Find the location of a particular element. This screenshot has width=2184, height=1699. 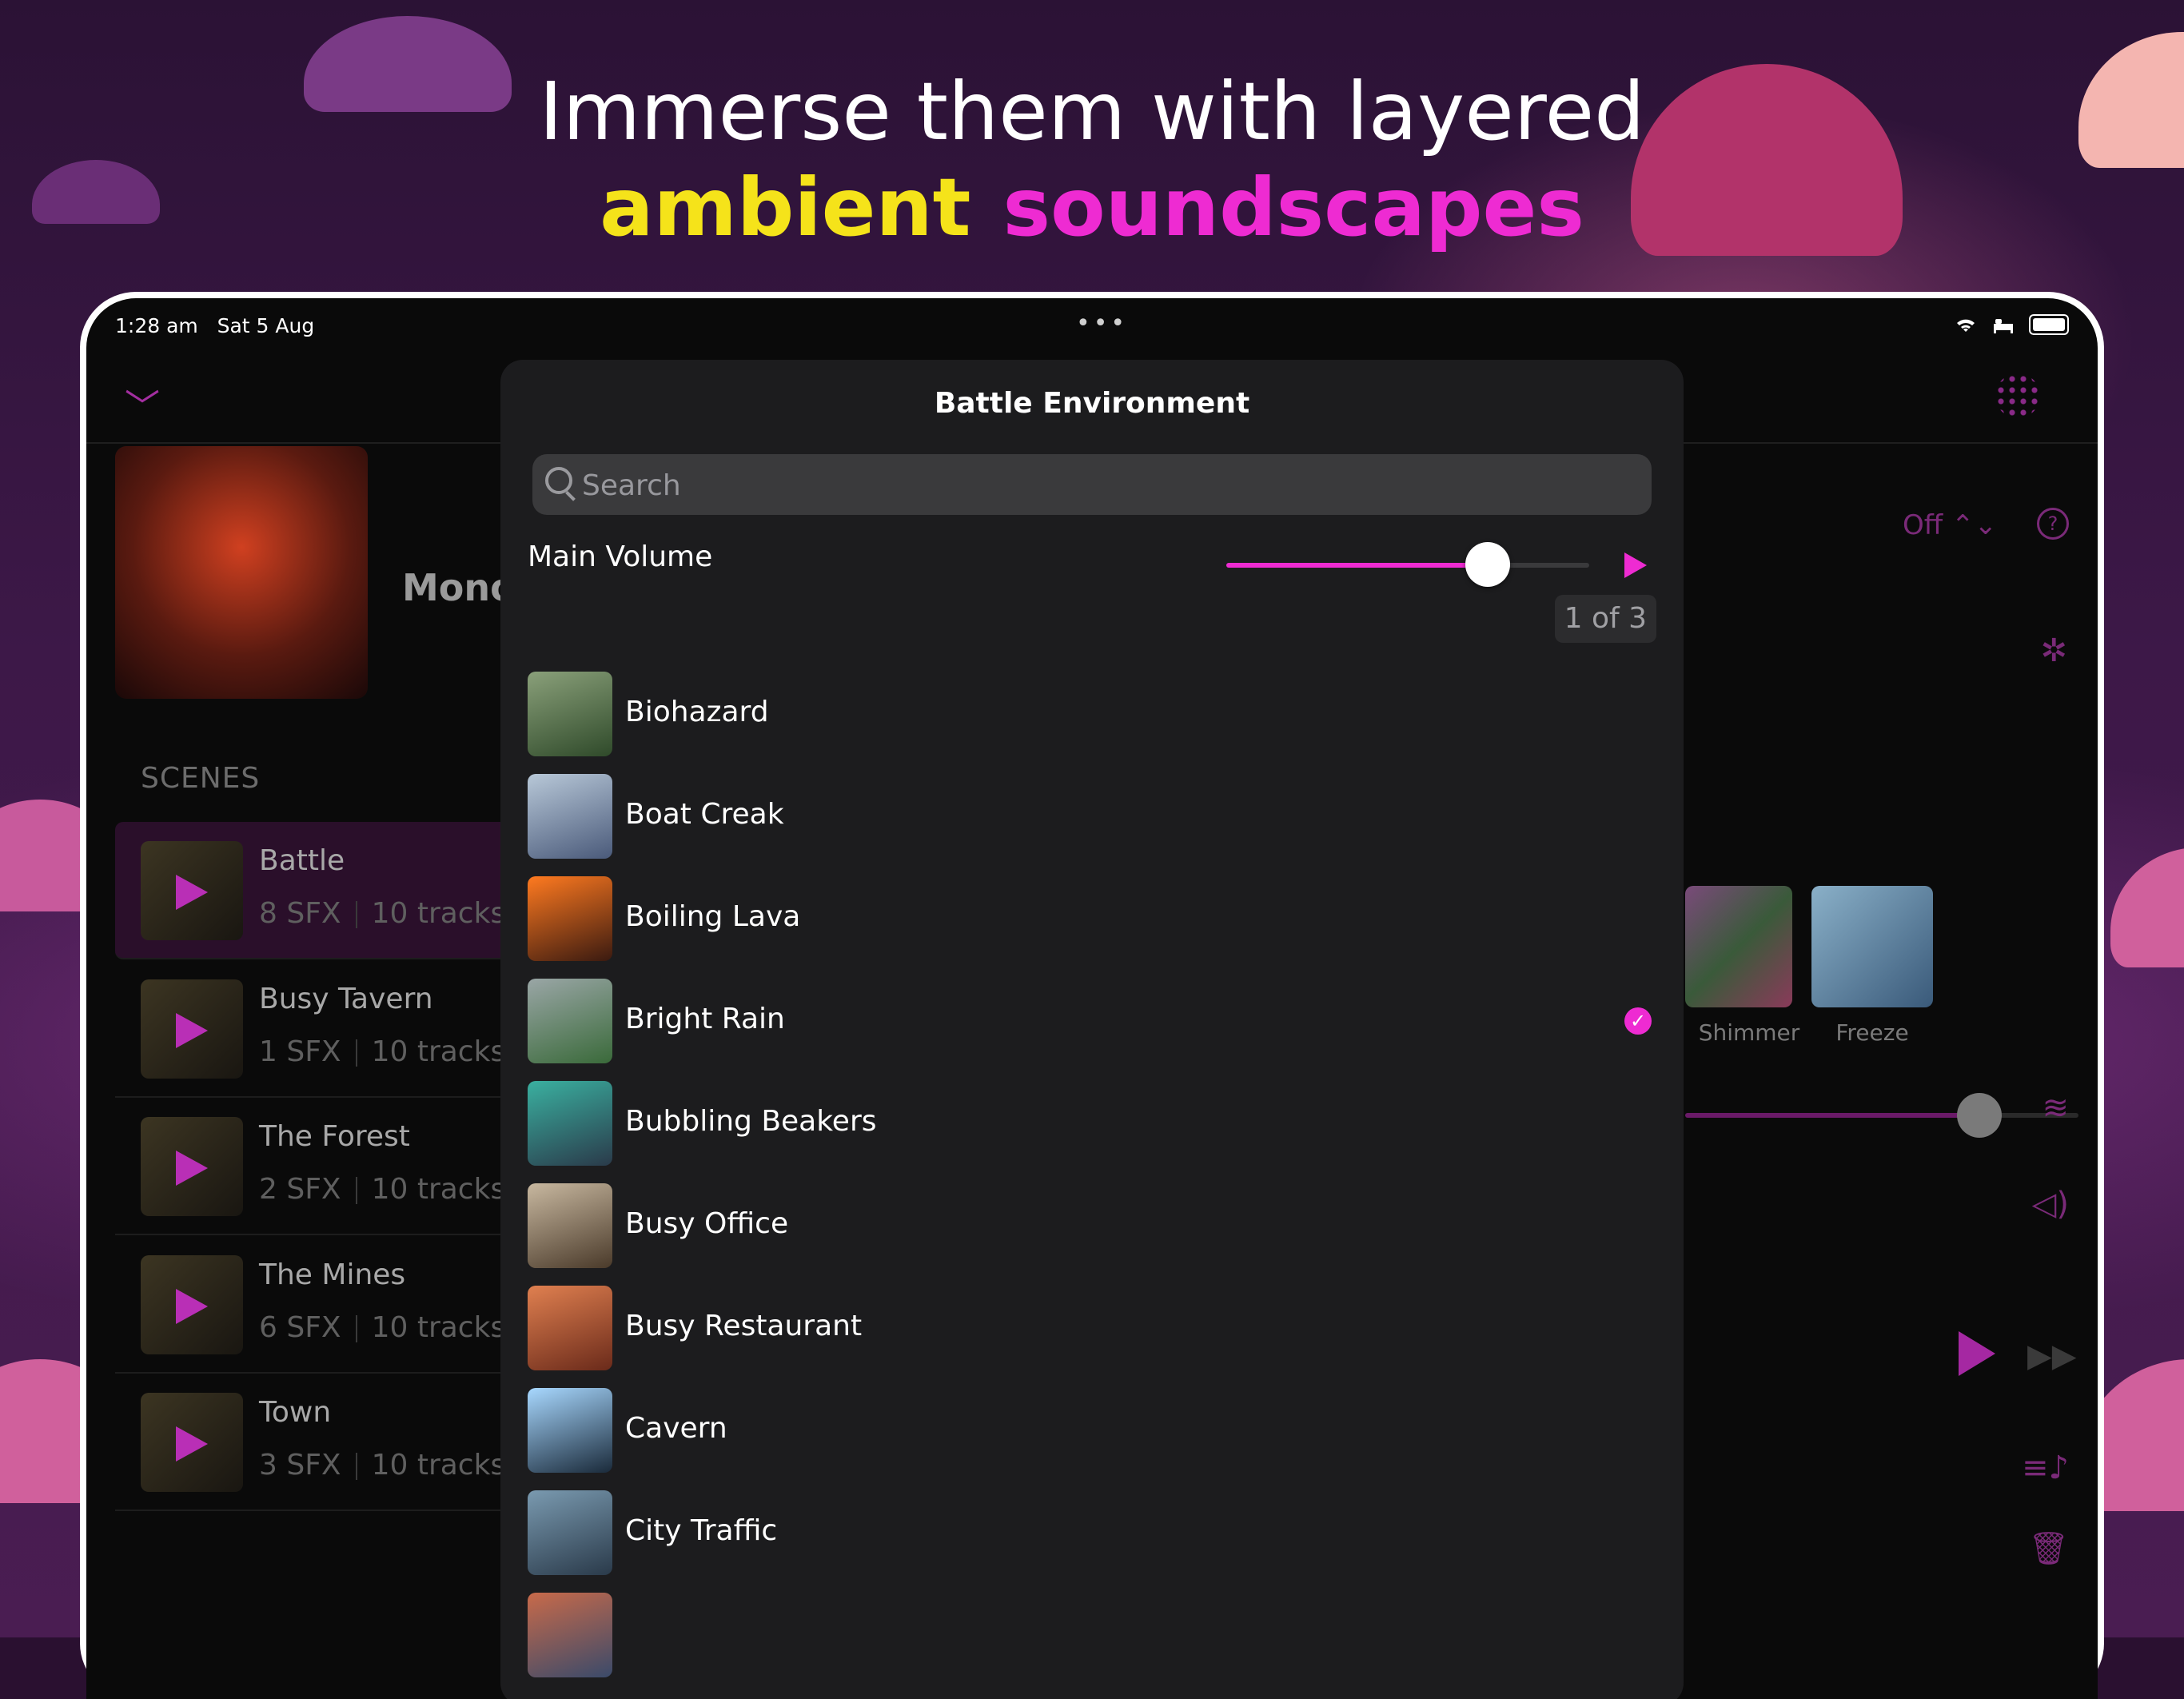

main-volume-slider is located at coordinates (1407, 564).